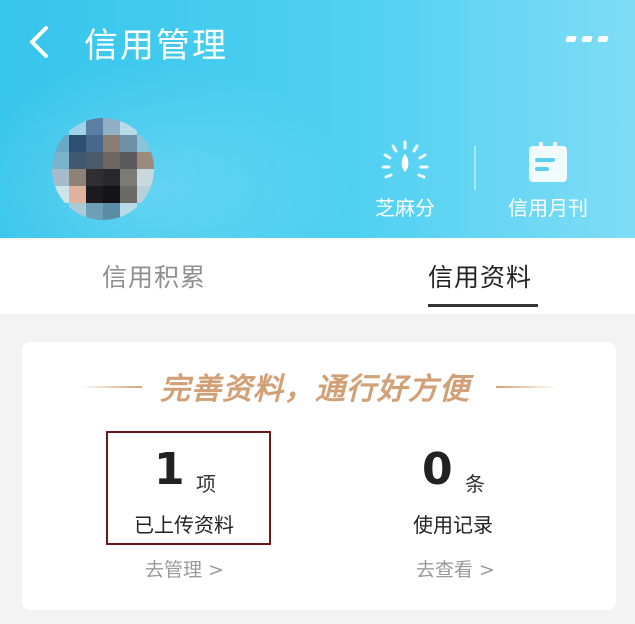 The image size is (635, 624). What do you see at coordinates (111, 387) in the screenshot?
I see `slogan-line-left` at bounding box center [111, 387].